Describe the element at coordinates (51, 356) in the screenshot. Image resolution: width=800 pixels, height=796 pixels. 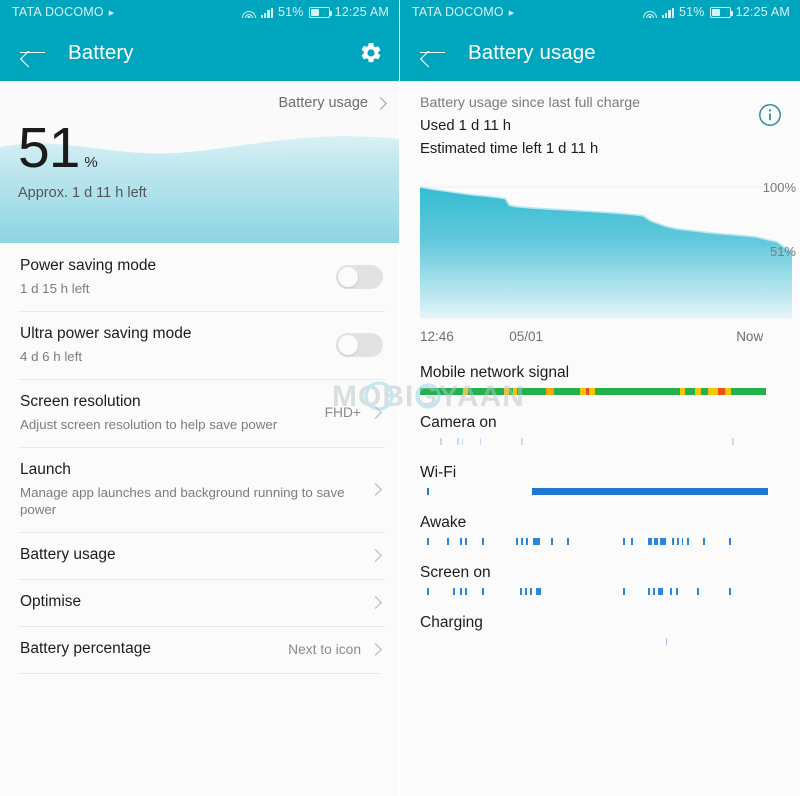
I see `settings-row-subtitle: 4 d 6 h left` at that location.